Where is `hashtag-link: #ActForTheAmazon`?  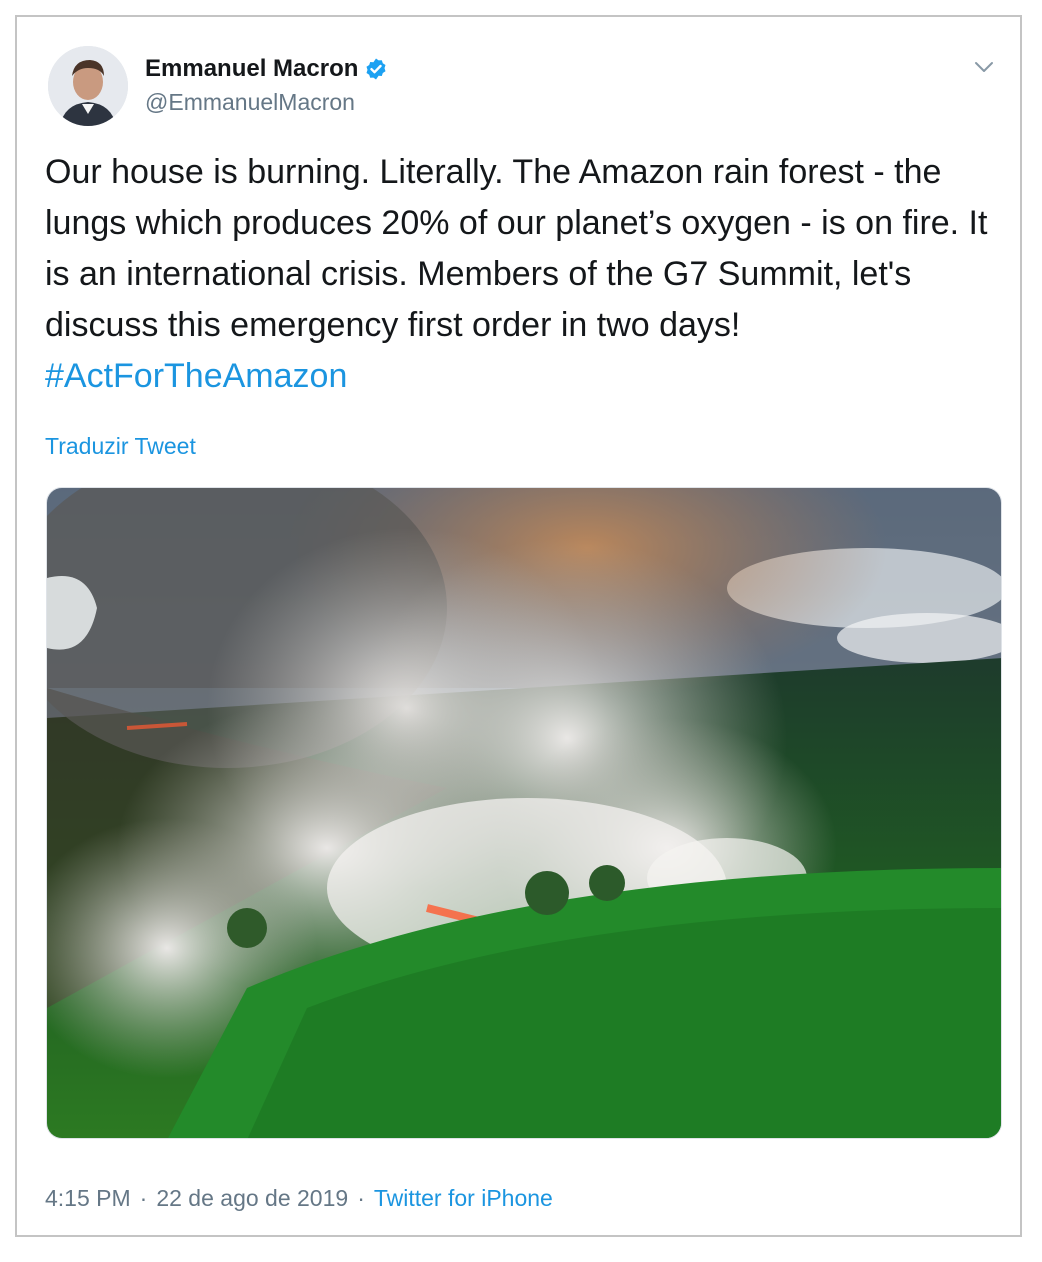 hashtag-link: #ActForTheAmazon is located at coordinates (196, 376).